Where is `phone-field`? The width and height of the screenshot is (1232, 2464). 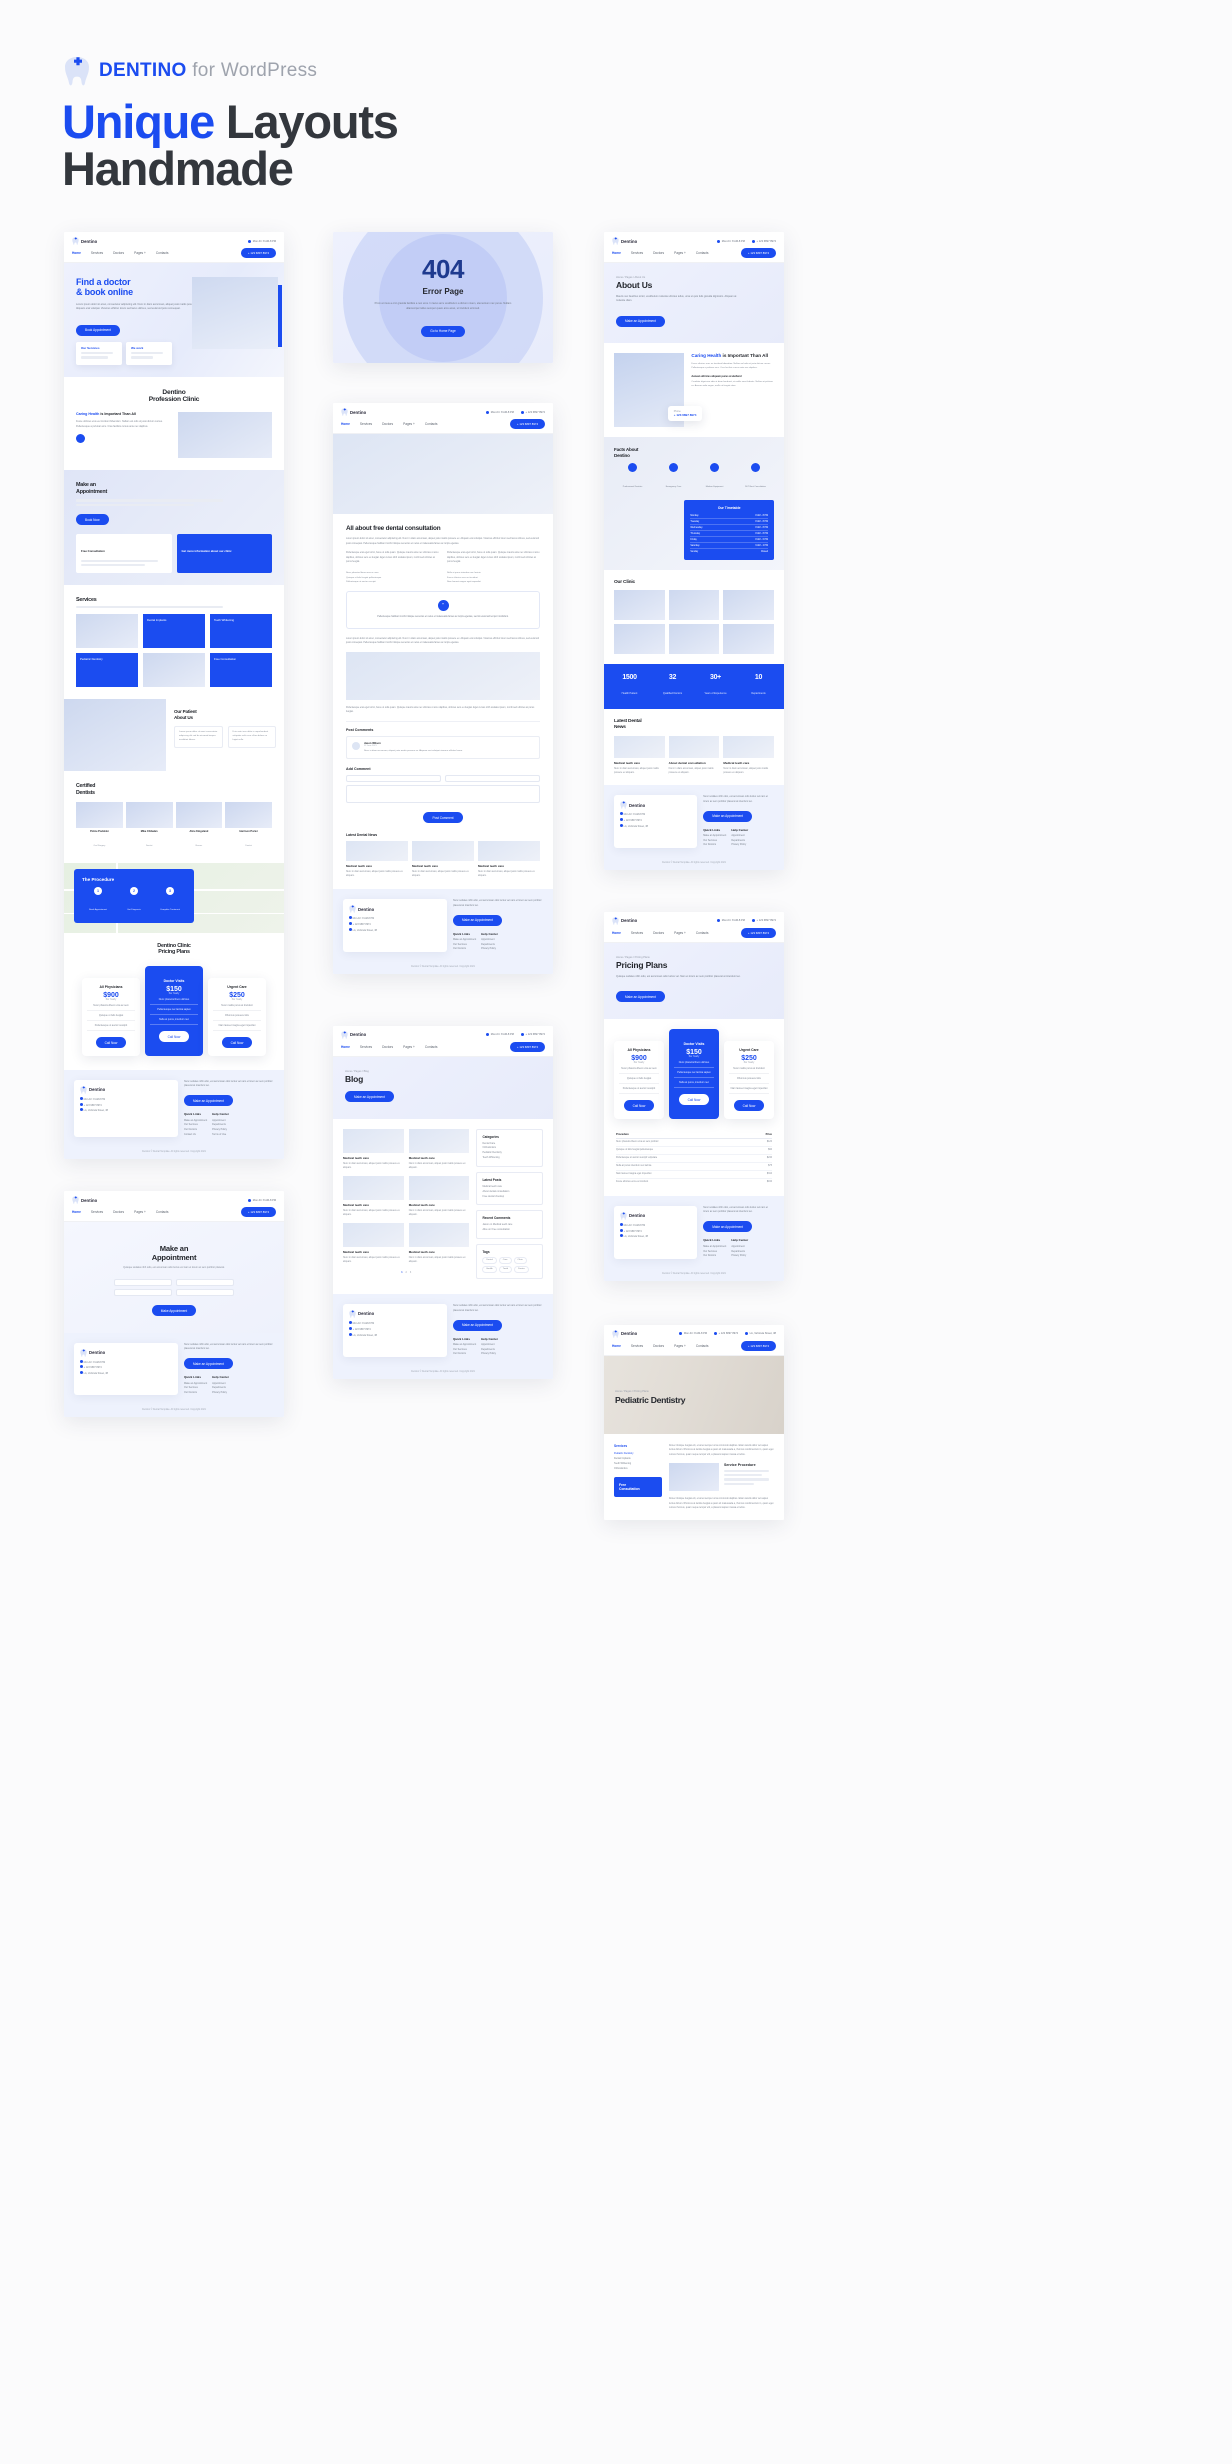 phone-field is located at coordinates (205, 1282).